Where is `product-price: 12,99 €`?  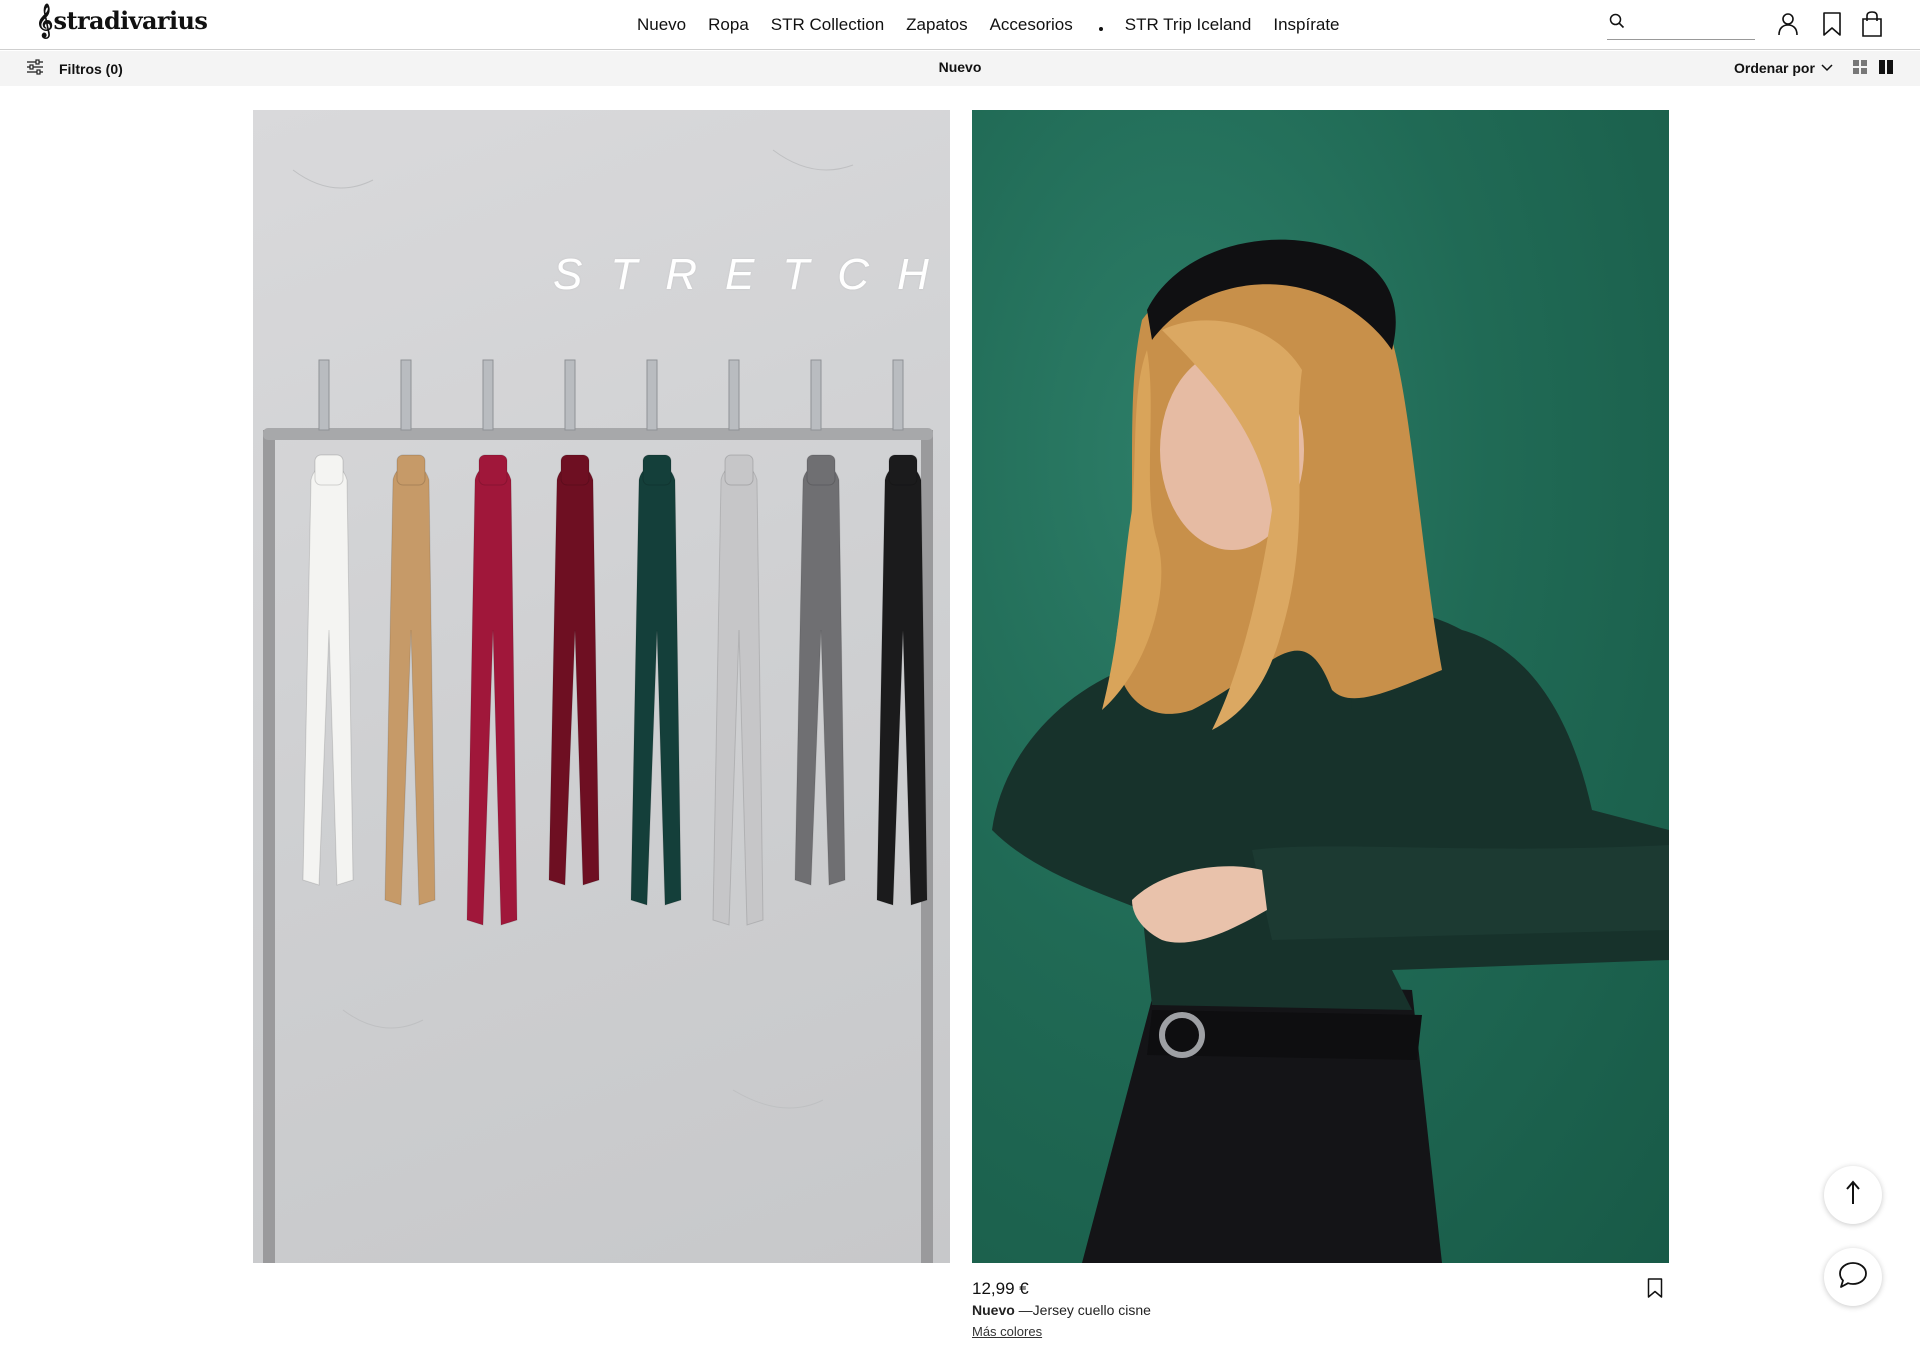 product-price: 12,99 € is located at coordinates (1000, 1288).